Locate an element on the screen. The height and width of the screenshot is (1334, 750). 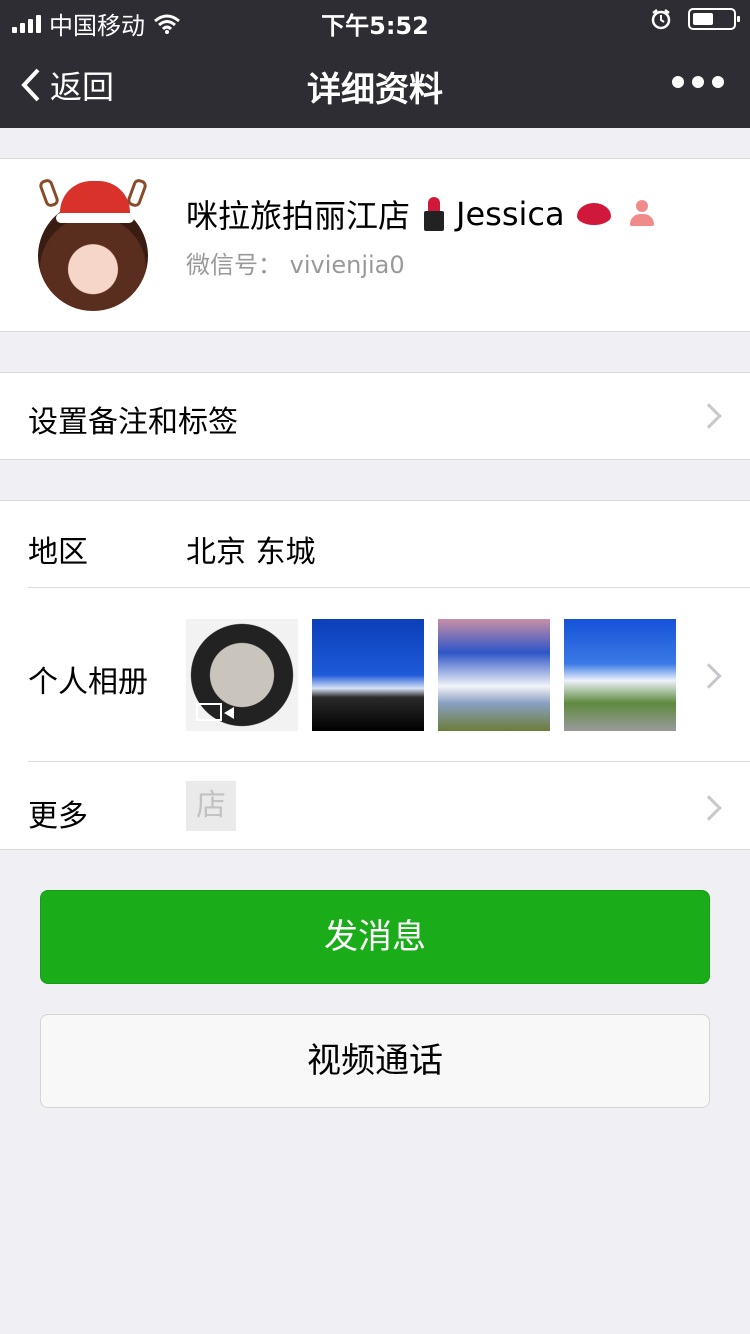
more-label: 更多 is located at coordinates (58, 816).